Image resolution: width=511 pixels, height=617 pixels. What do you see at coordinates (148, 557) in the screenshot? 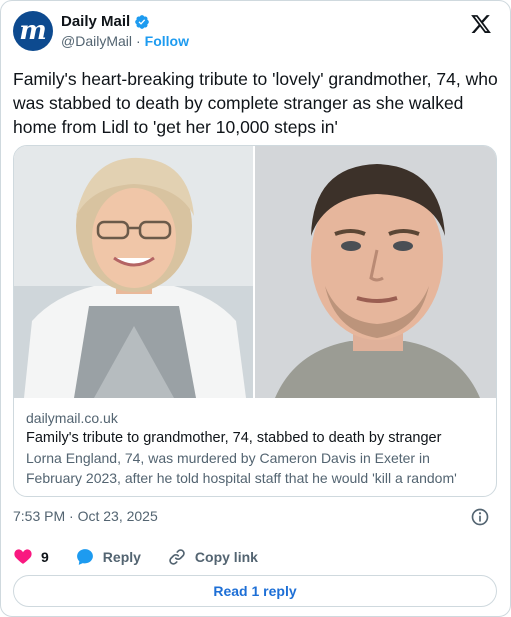
I see `tweet-actions: 9 Reply Copy link` at bounding box center [148, 557].